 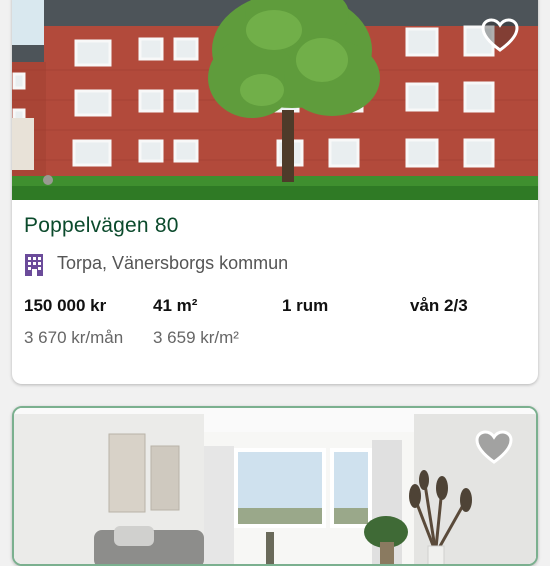 I want to click on listing-area: 41 m², so click(x=175, y=305).